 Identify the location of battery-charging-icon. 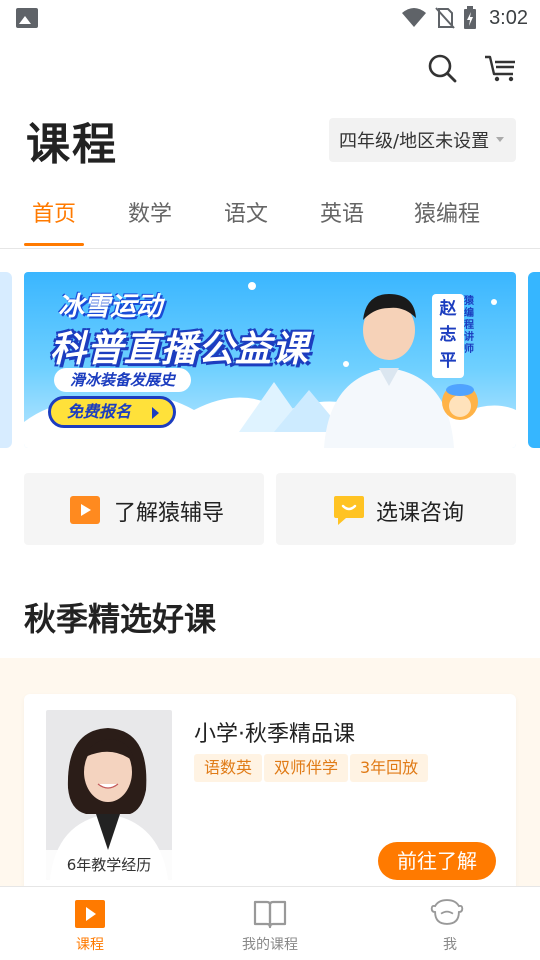
(470, 17).